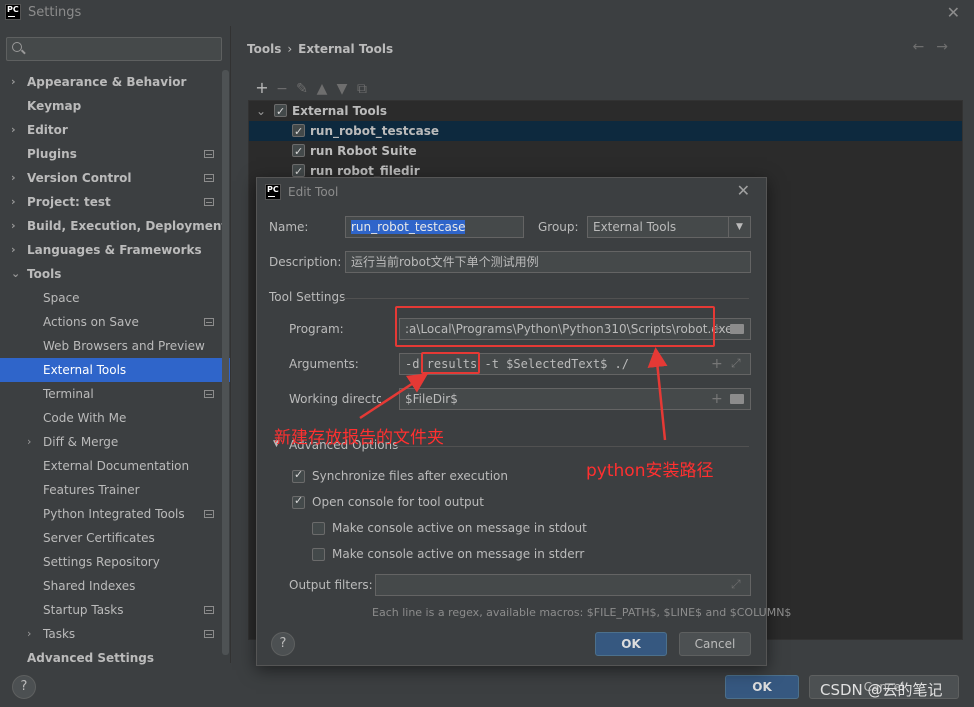 This screenshot has height=707, width=974. What do you see at coordinates (115, 274) in the screenshot?
I see `sidebar-item: ⌄ Tools` at bounding box center [115, 274].